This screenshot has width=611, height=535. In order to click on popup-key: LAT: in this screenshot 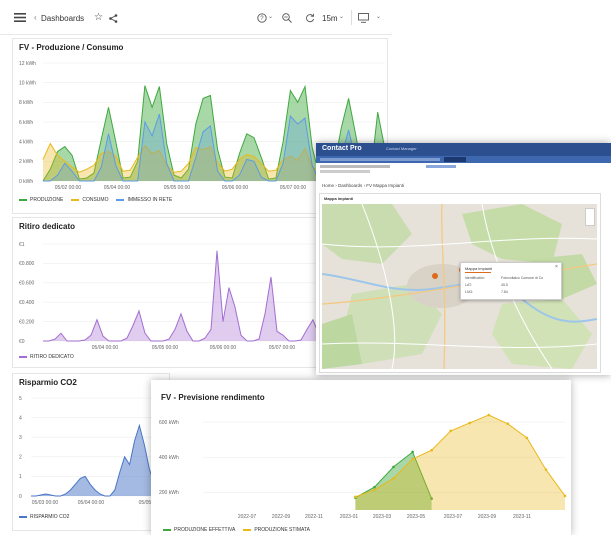, I will do `click(468, 285)`.